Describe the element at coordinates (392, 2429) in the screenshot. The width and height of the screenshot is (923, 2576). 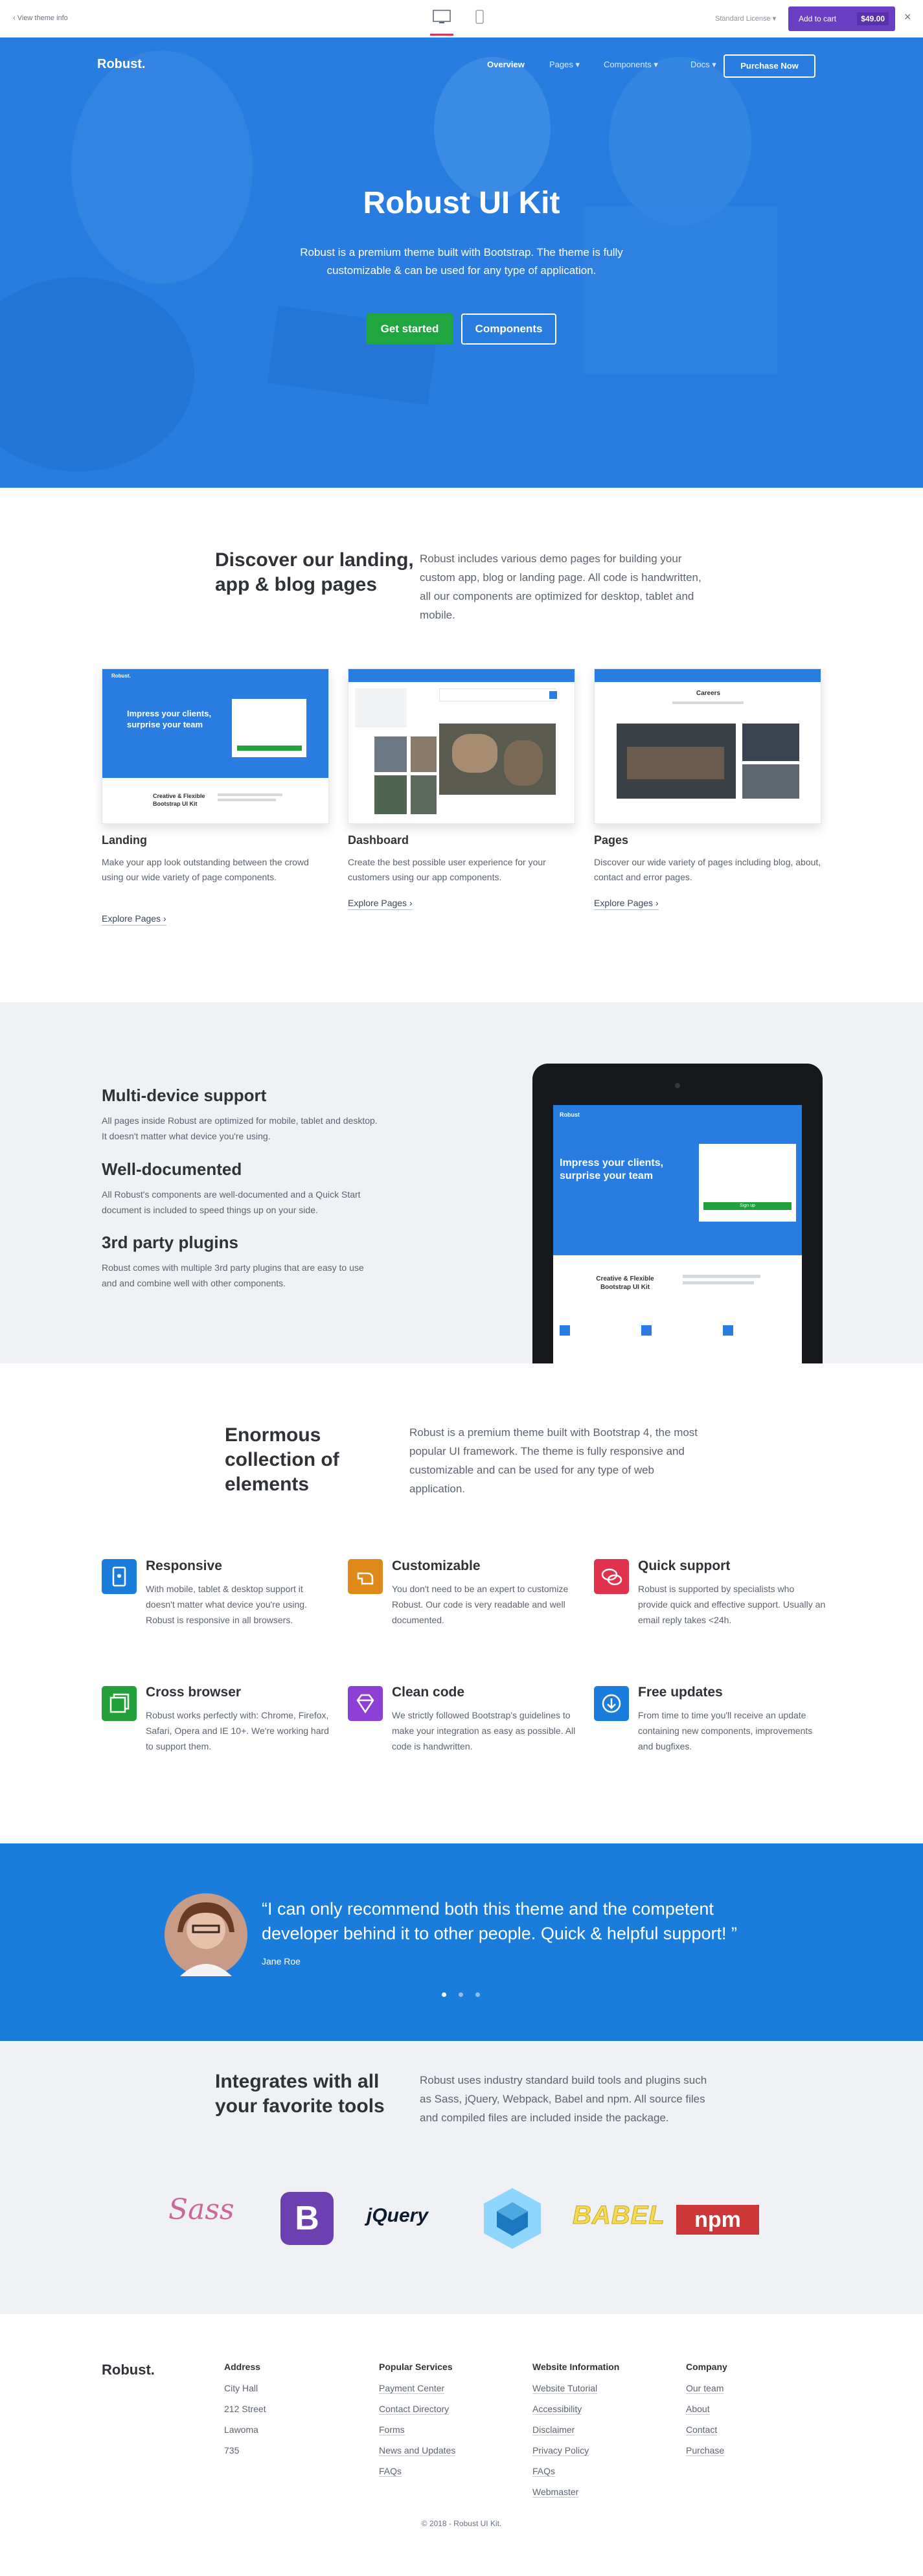
I see `footer-link: Forms` at that location.